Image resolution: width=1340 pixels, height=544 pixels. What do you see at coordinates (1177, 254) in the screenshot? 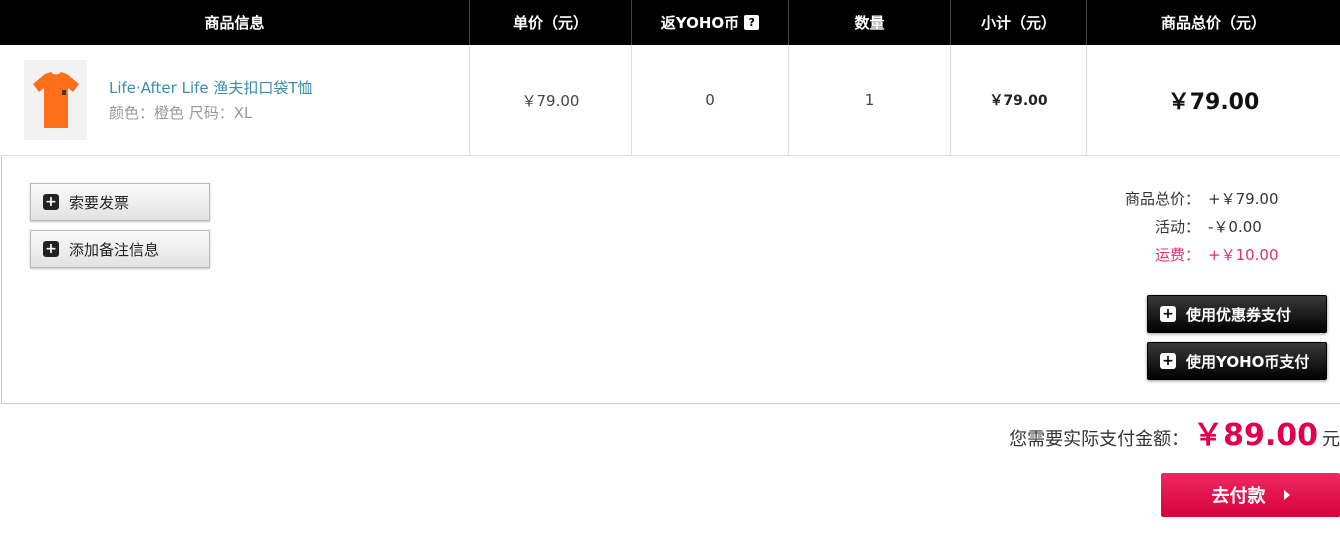
I see `shipping-label: 运费：` at bounding box center [1177, 254].